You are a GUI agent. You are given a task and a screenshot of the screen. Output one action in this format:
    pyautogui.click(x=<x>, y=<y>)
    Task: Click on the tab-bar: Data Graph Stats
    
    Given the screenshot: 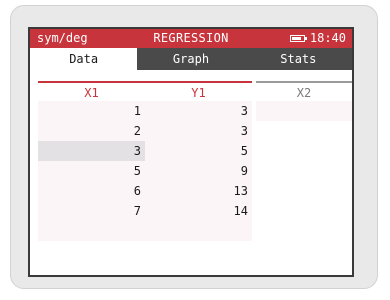 What is the action you would take?
    pyautogui.click(x=191, y=59)
    